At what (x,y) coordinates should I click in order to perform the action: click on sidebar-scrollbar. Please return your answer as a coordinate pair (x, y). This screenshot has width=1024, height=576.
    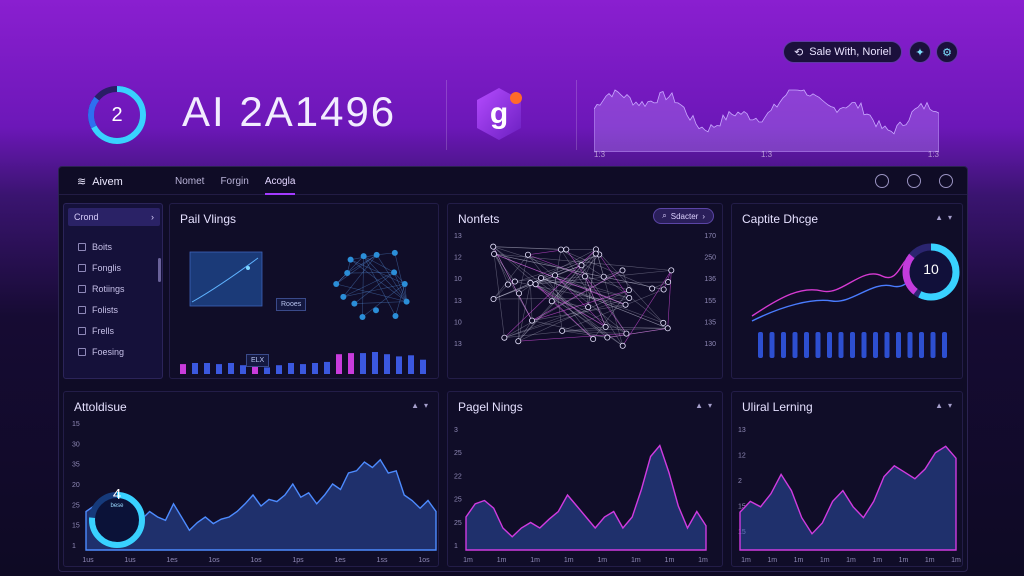
    Looking at the image, I should click on (159, 270).